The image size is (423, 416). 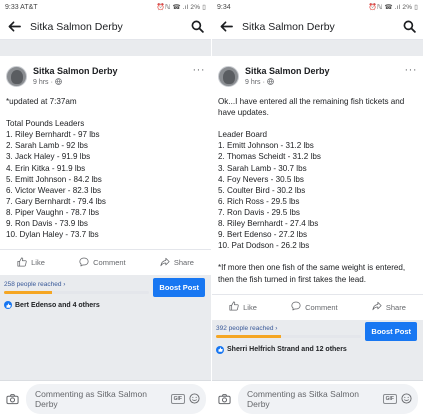 I want to click on post-line: *updated at 7:37am, so click(x=41, y=101).